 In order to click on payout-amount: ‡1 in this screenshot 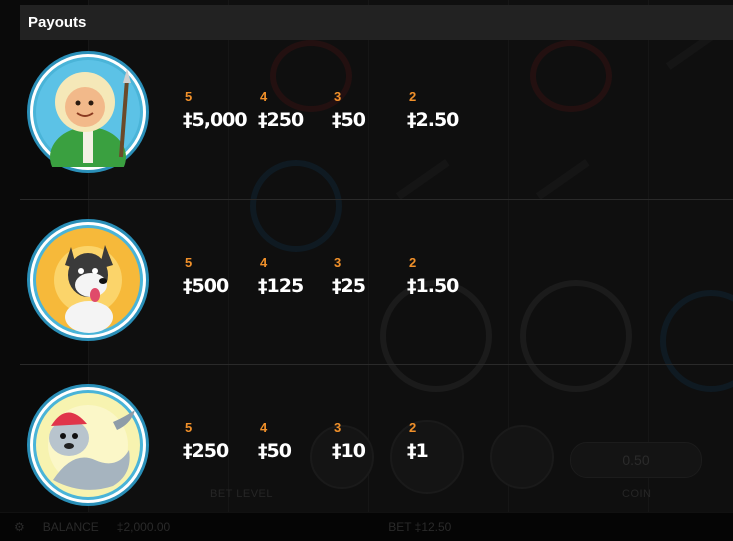, I will do `click(418, 451)`.